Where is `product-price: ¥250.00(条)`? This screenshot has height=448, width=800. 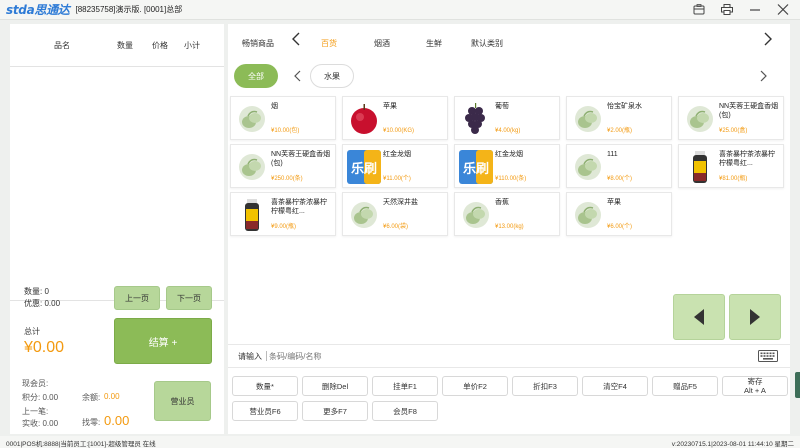 product-price: ¥250.00(条) is located at coordinates (287, 179).